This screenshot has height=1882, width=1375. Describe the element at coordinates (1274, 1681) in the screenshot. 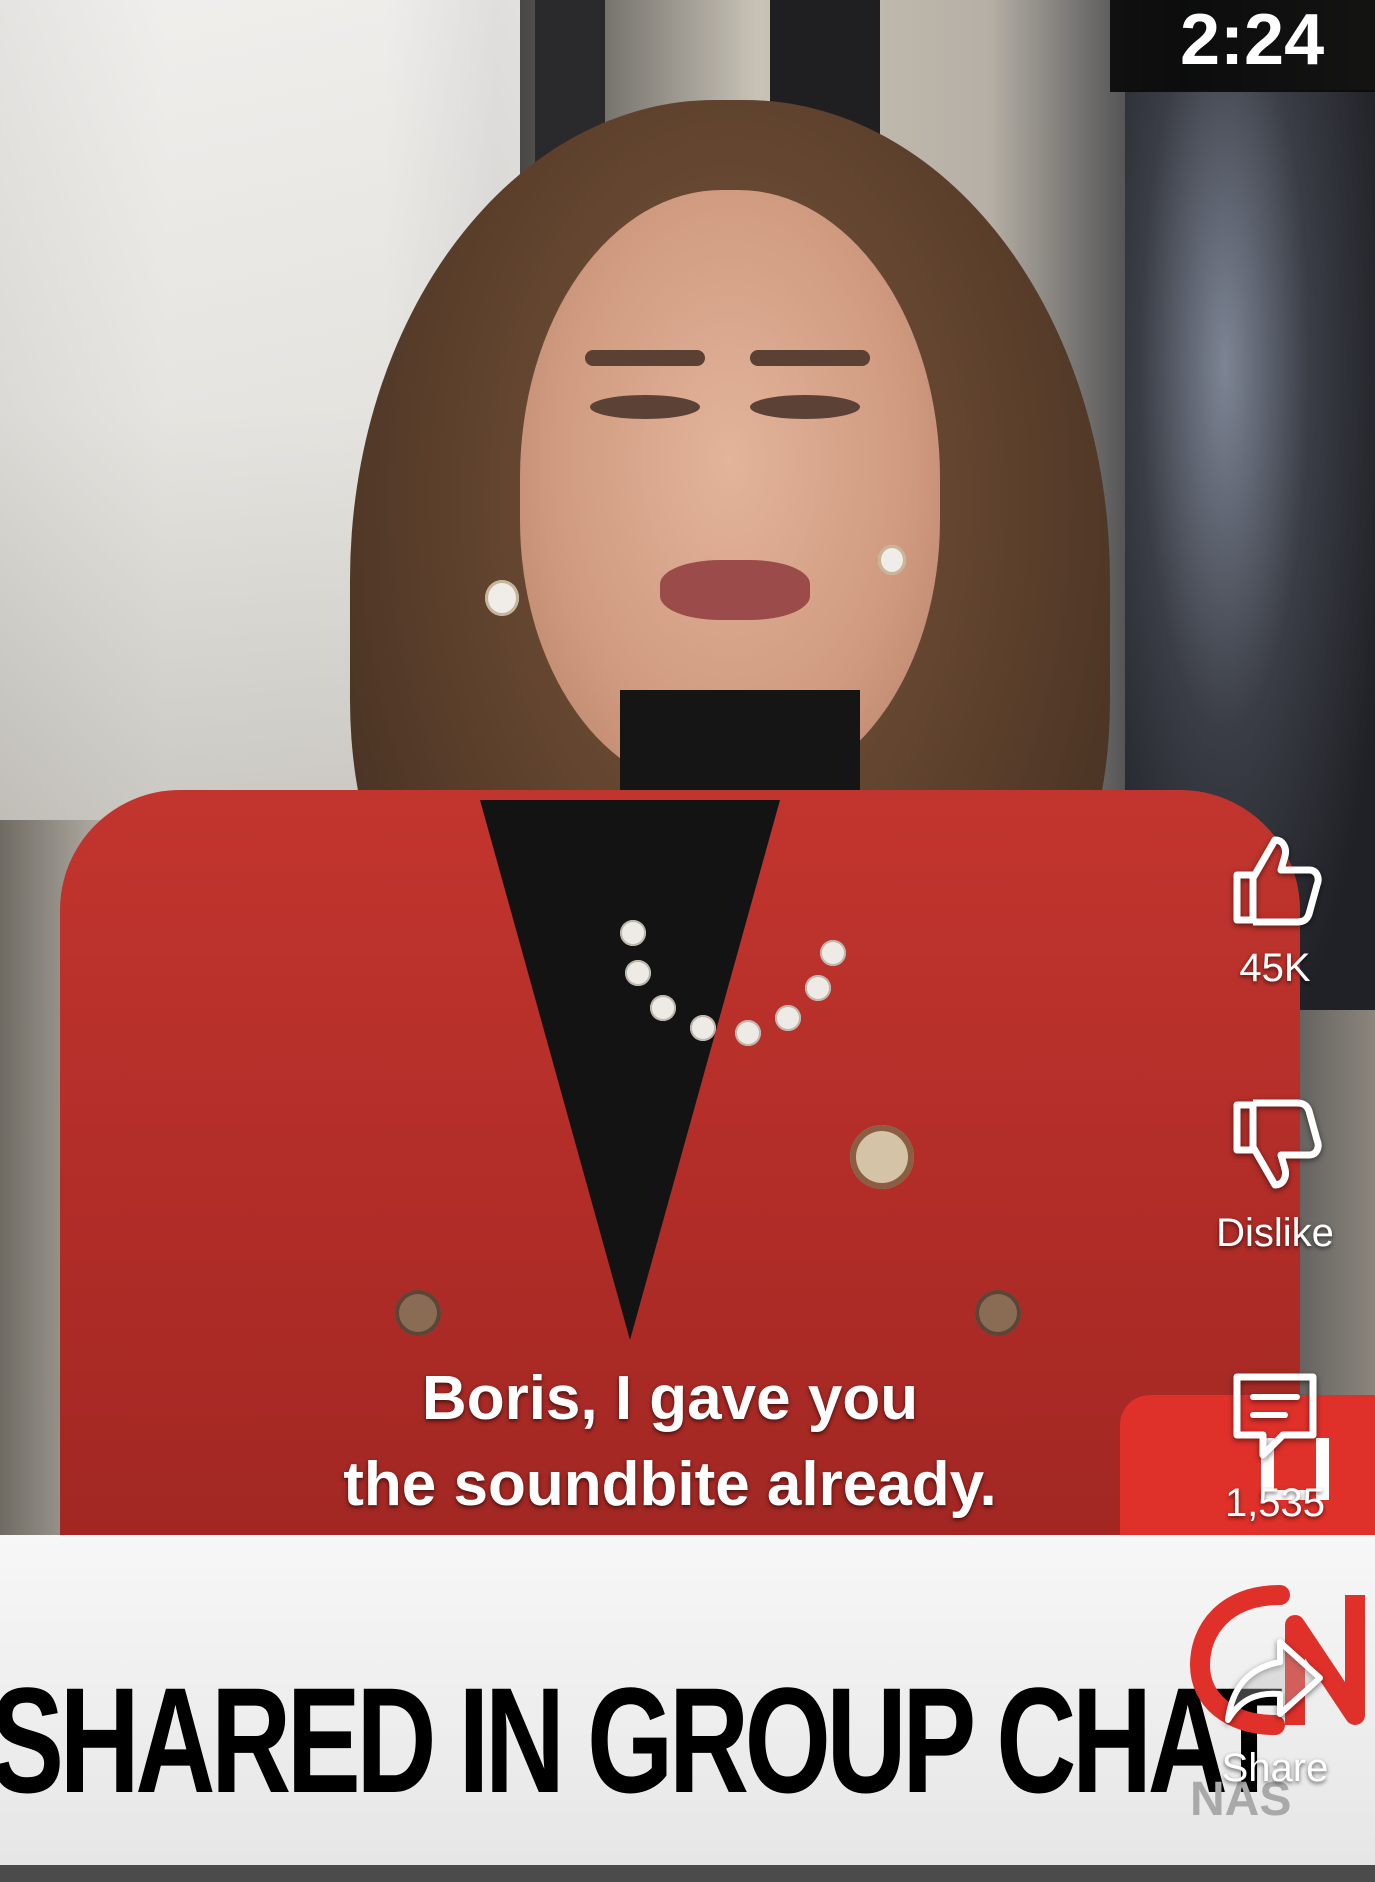

I see `share-icon` at that location.